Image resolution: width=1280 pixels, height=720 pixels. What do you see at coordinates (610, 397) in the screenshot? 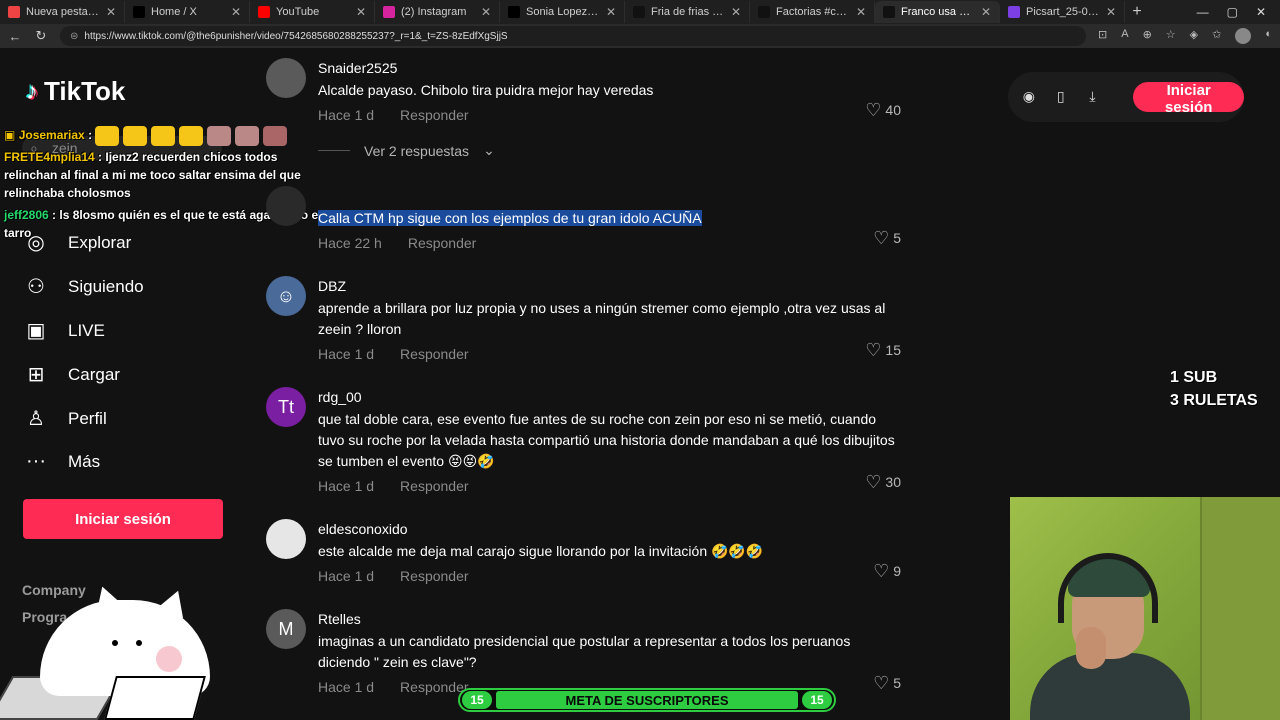
I see `comment-username: rdg_00` at bounding box center [610, 397].